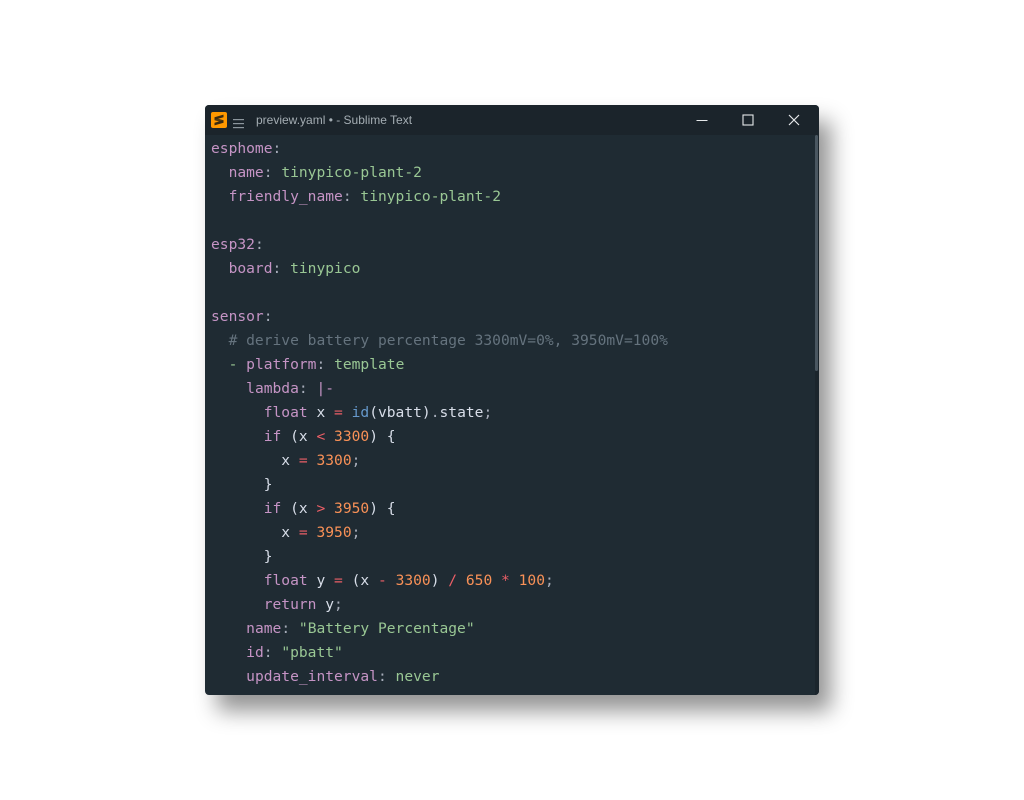 Image resolution: width=1024 pixels, height=800 pixels. What do you see at coordinates (325, 604) in the screenshot?
I see `code-token: y` at bounding box center [325, 604].